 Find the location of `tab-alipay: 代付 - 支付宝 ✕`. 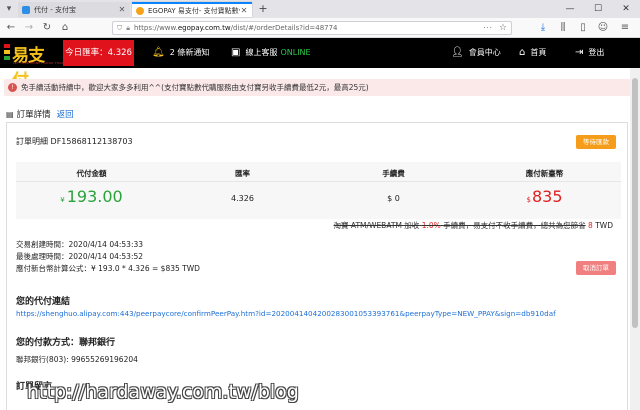

tab-alipay: 代付 - 支付宝 ✕ is located at coordinates (74, 9).